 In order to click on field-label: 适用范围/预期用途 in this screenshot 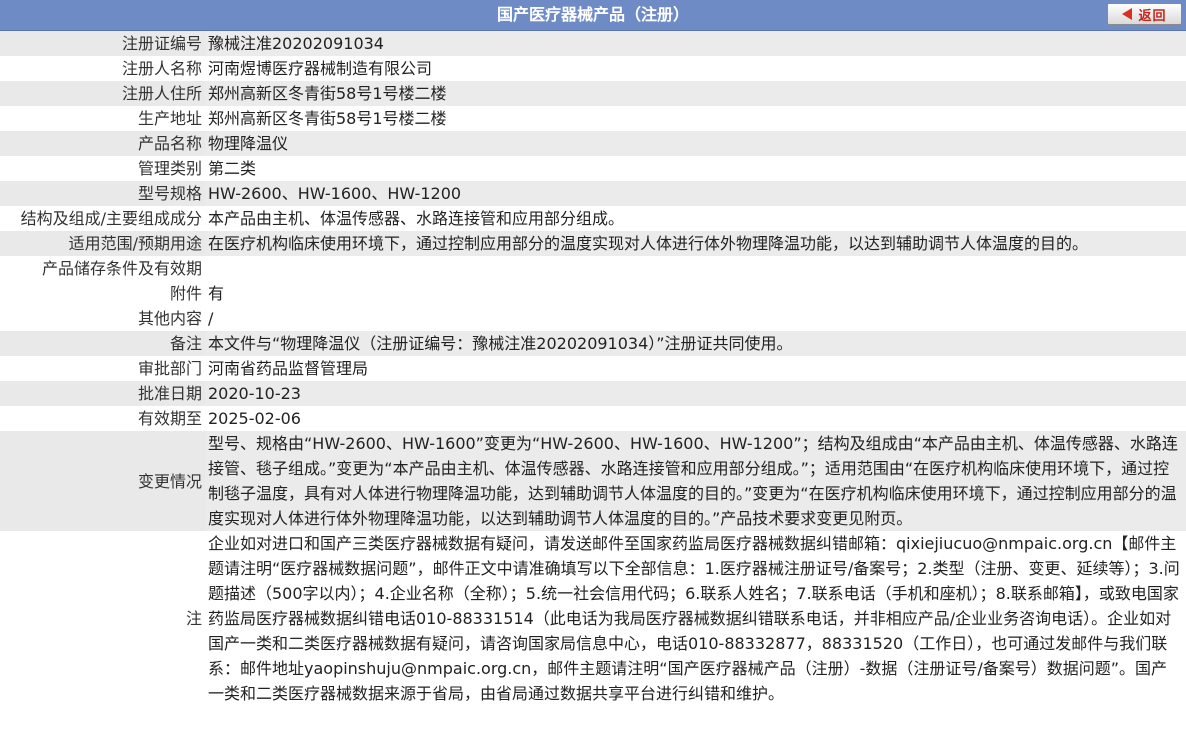, I will do `click(102, 243)`.